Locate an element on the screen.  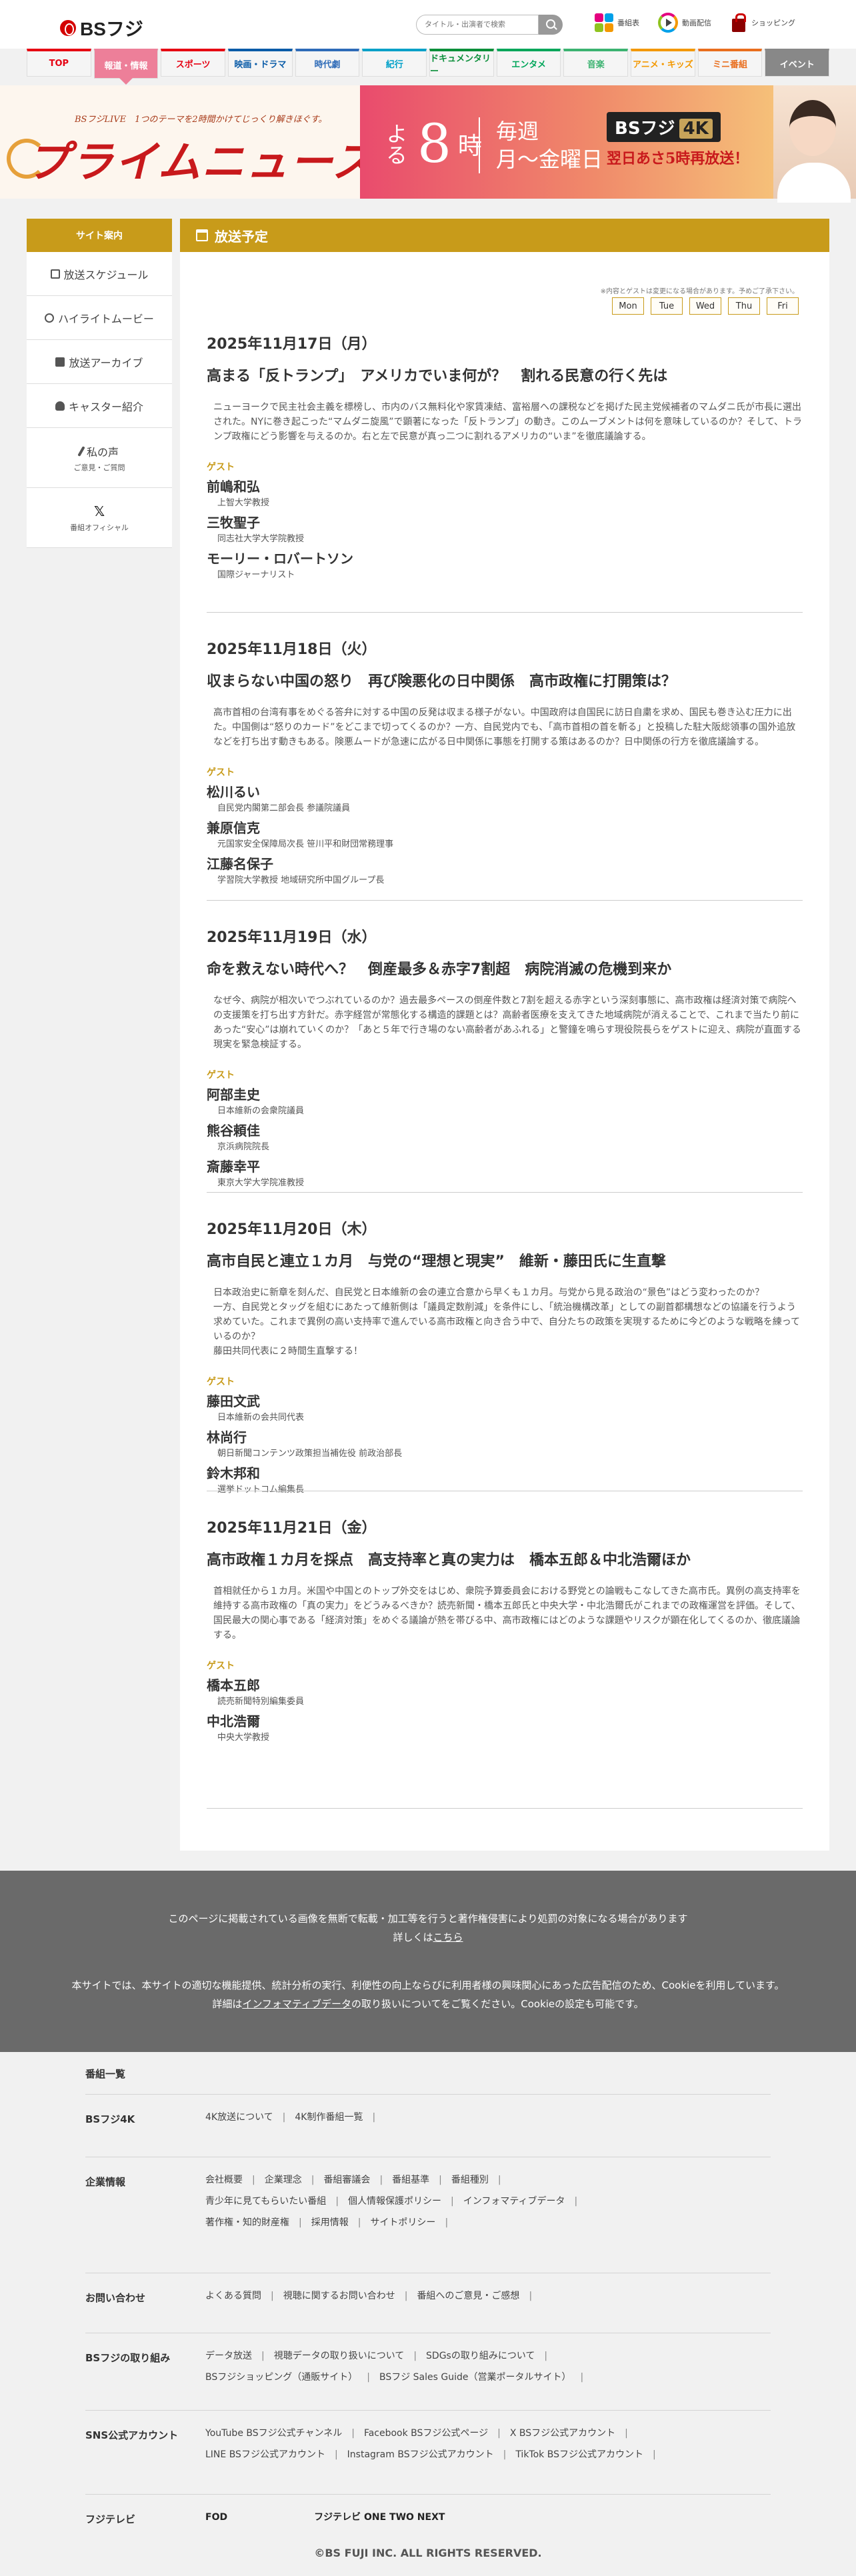
footer-link: 個人情報保護ポリシー is located at coordinates (394, 2201).